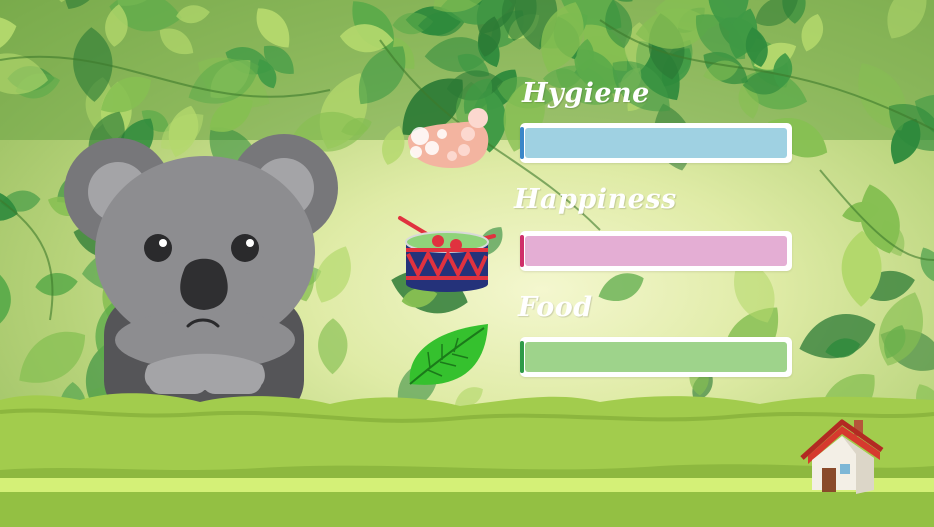  What do you see at coordinates (522, 251) in the screenshot?
I see `happiness-meter-edge` at bounding box center [522, 251].